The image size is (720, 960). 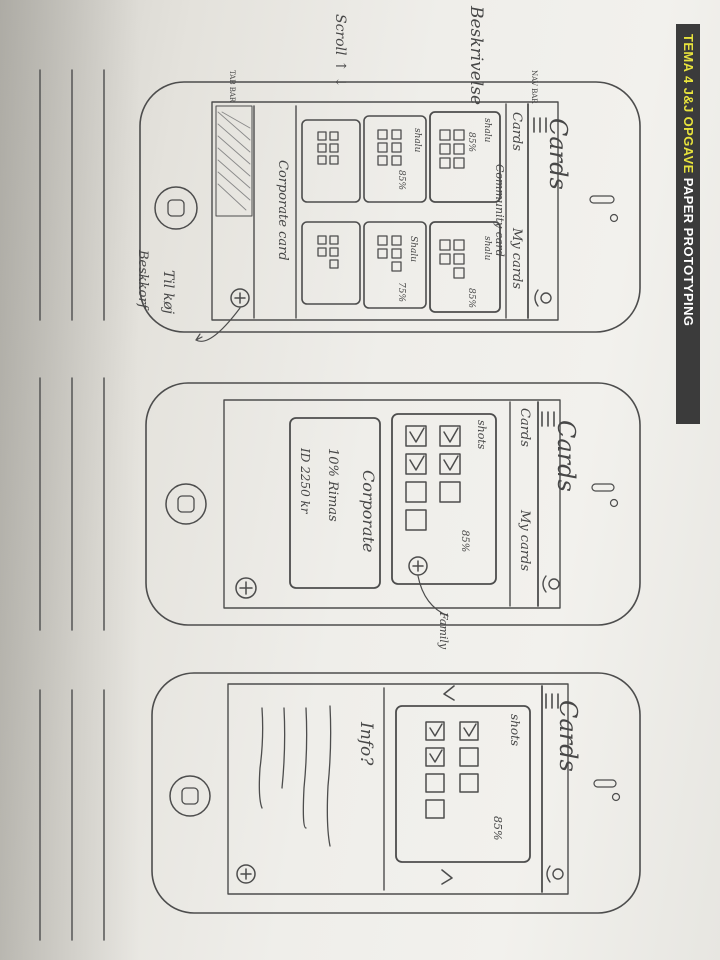 I want to click on phone-3-title: Cards, so click(x=568, y=736).